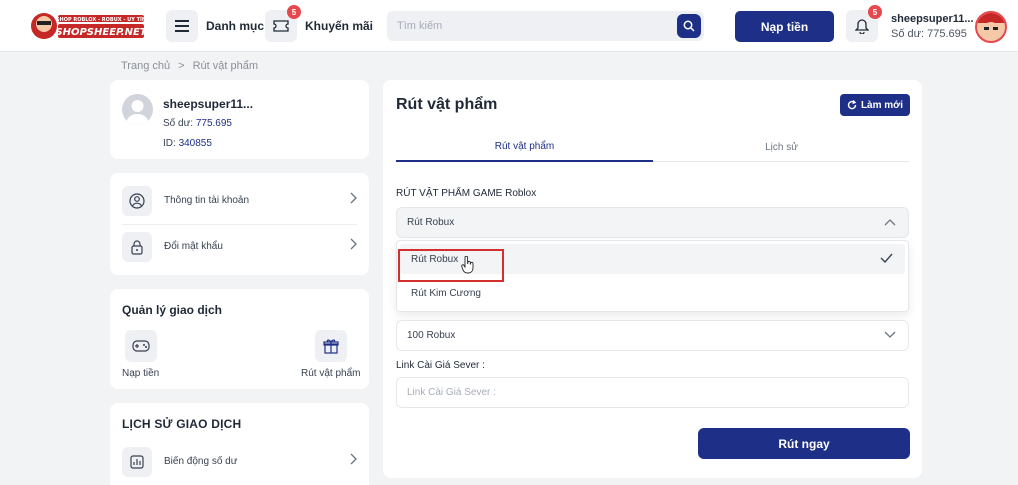 This screenshot has height=485, width=1018. What do you see at coordinates (440, 365) in the screenshot?
I see `link-label: Link Cài Giá Sever :` at bounding box center [440, 365].